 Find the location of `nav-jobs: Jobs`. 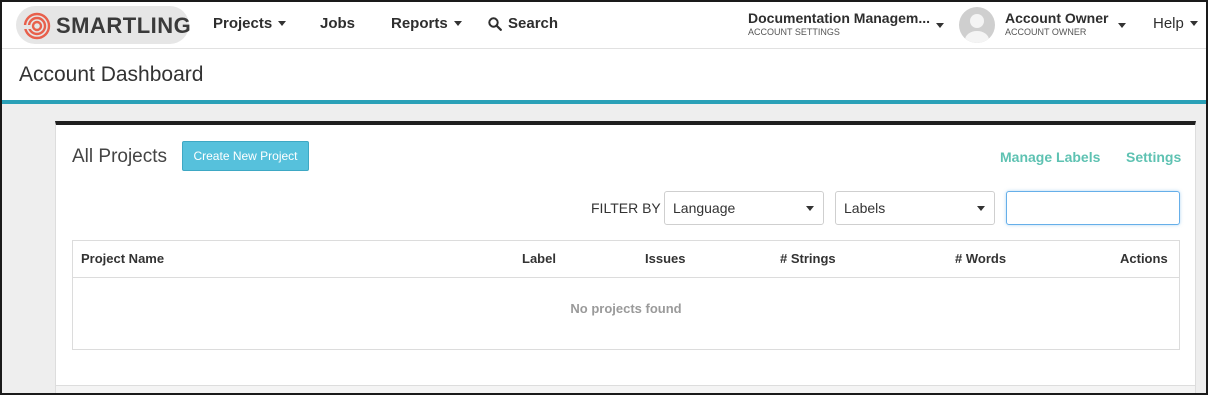

nav-jobs: Jobs is located at coordinates (337, 23).